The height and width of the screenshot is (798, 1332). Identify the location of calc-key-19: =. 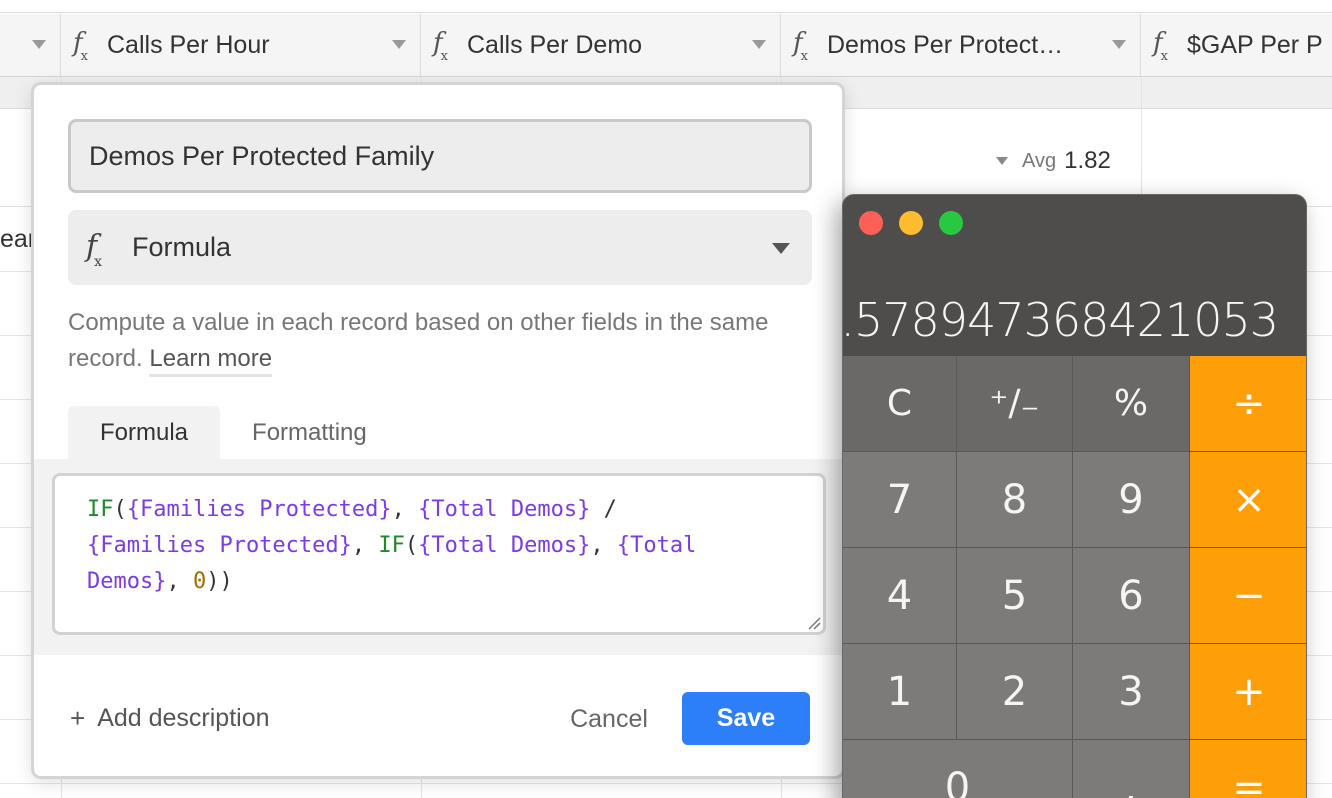
(1248, 769).